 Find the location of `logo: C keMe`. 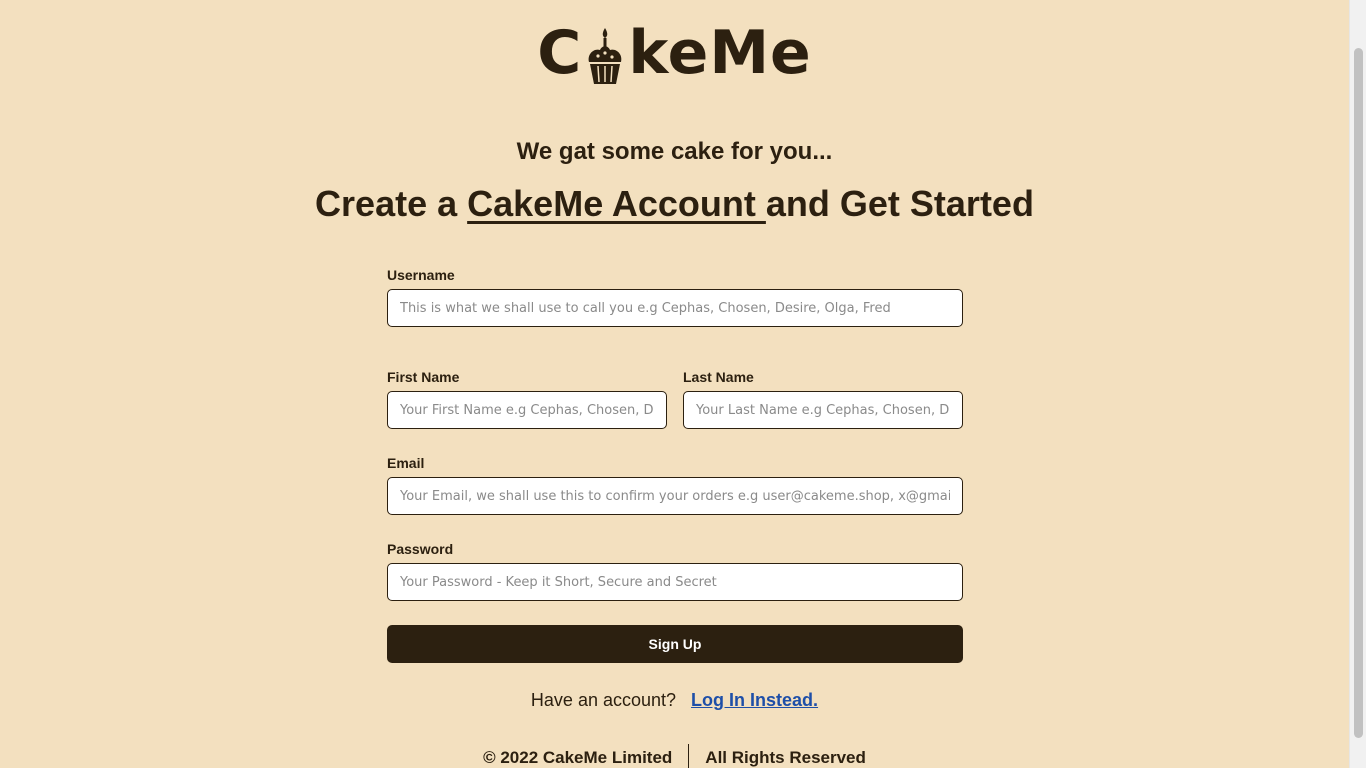

logo: C keMe is located at coordinates (674, 53).